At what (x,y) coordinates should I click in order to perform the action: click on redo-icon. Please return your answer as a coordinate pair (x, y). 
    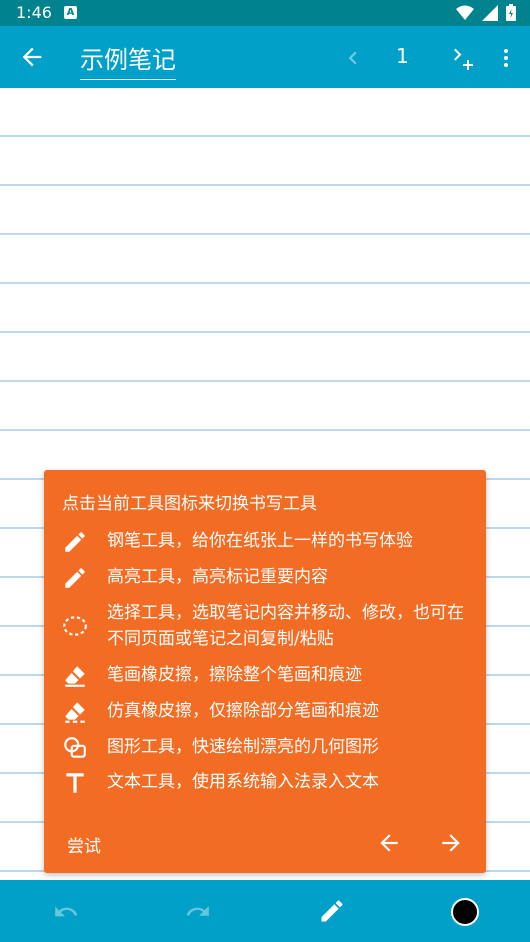
    Looking at the image, I should click on (198, 912).